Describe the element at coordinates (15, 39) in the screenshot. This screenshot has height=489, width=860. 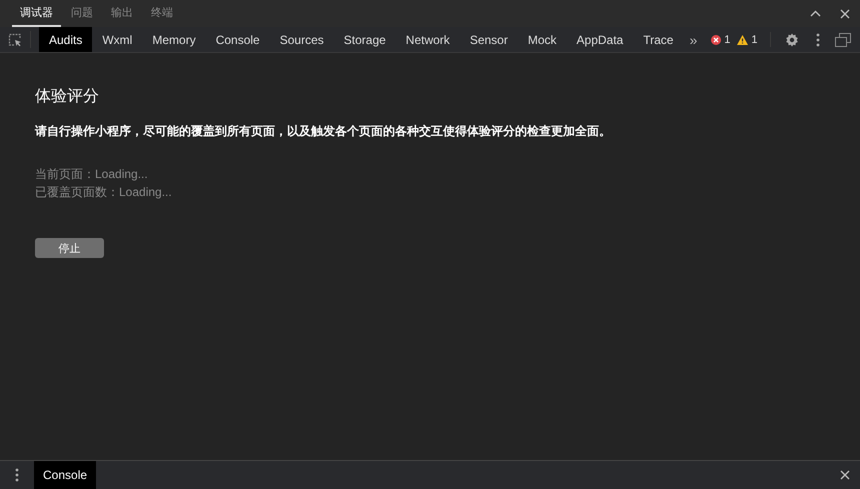
I see `inspect-icon` at that location.